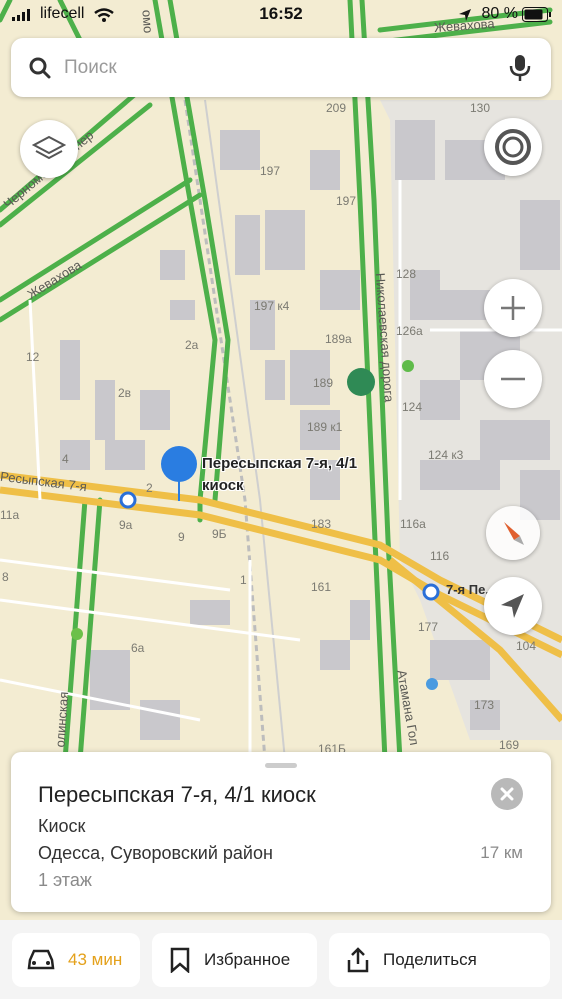 This screenshot has height=999, width=562. Describe the element at coordinates (323, 383) in the screenshot. I see `building-number: 189` at that location.